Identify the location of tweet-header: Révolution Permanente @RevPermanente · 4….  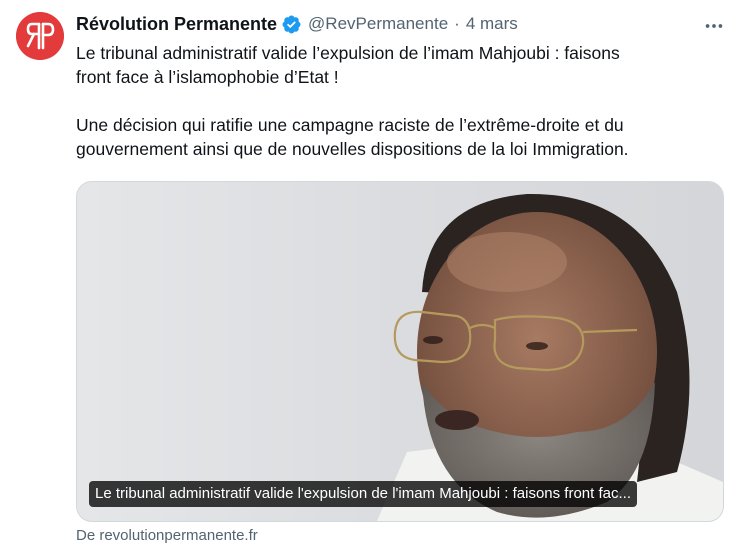
(297, 24).